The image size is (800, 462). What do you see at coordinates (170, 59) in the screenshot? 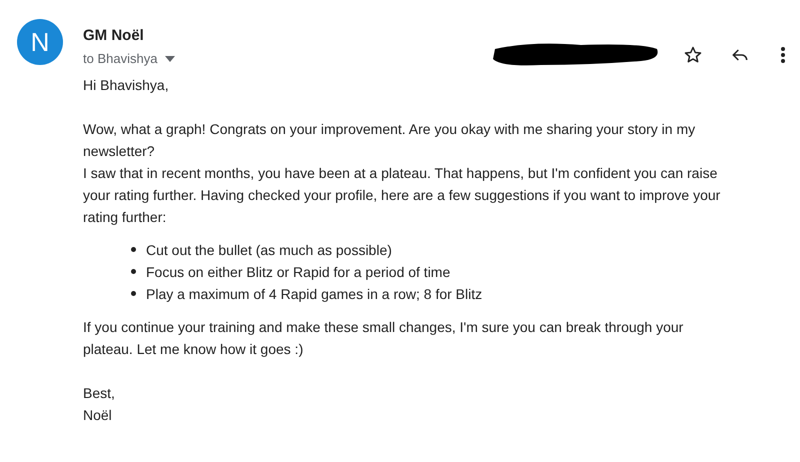
I see `dropdown-caret-icon` at bounding box center [170, 59].